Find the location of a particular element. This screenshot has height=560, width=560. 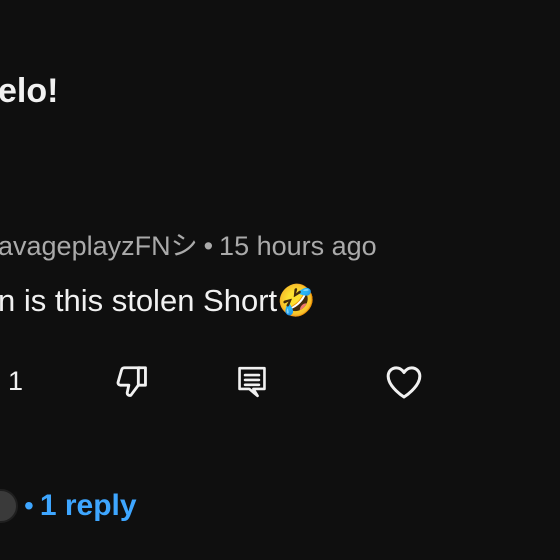

comment-action-bar: 1 is located at coordinates (280, 384).